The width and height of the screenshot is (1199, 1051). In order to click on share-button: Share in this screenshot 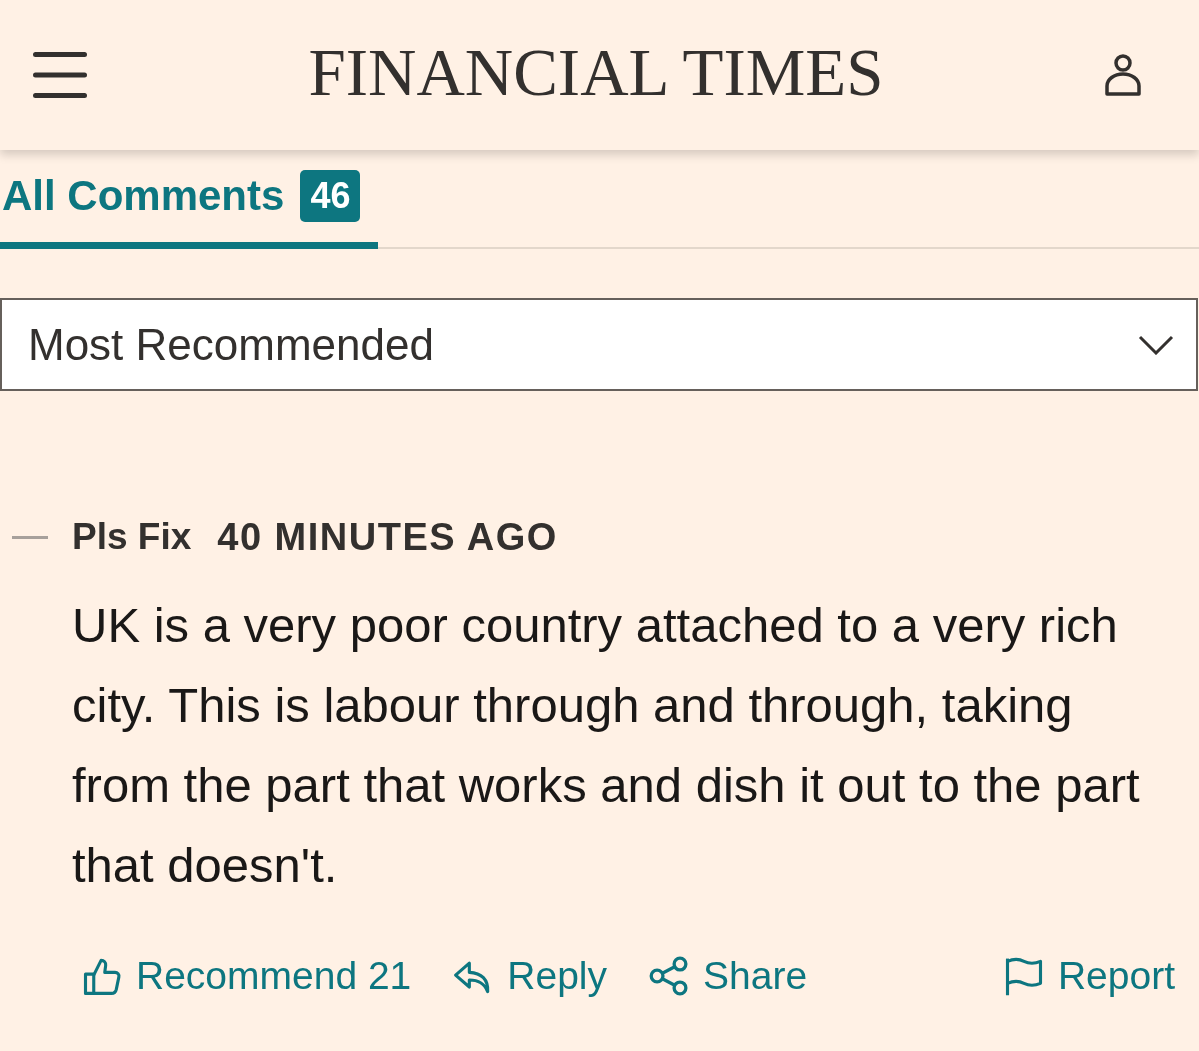, I will do `click(727, 976)`.